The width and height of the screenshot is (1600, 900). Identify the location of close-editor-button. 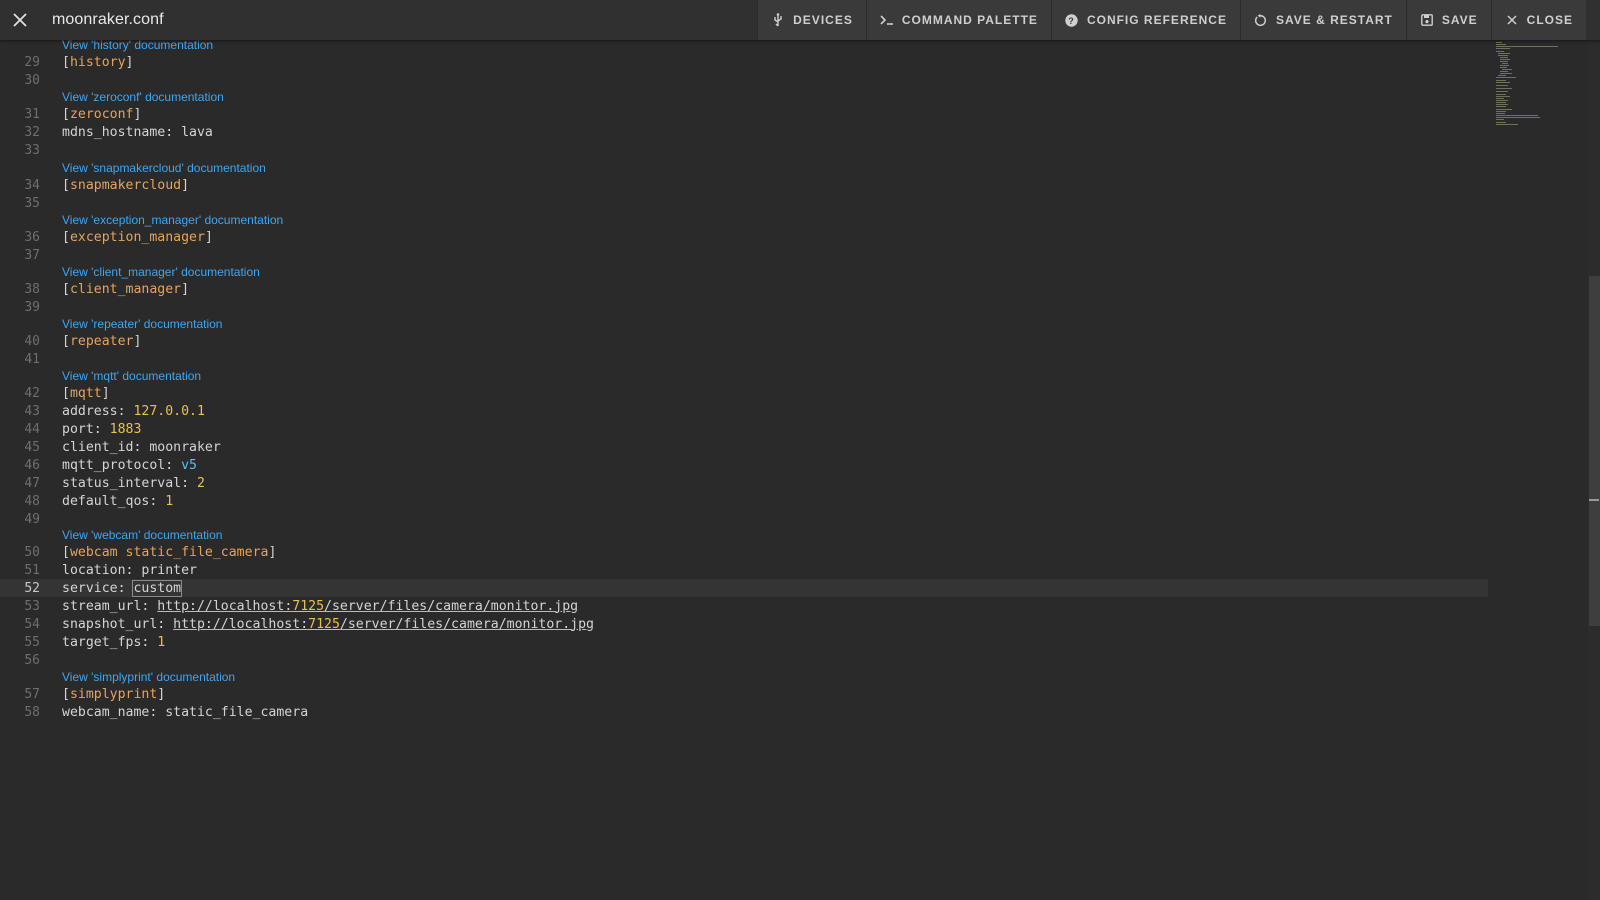
(20, 20).